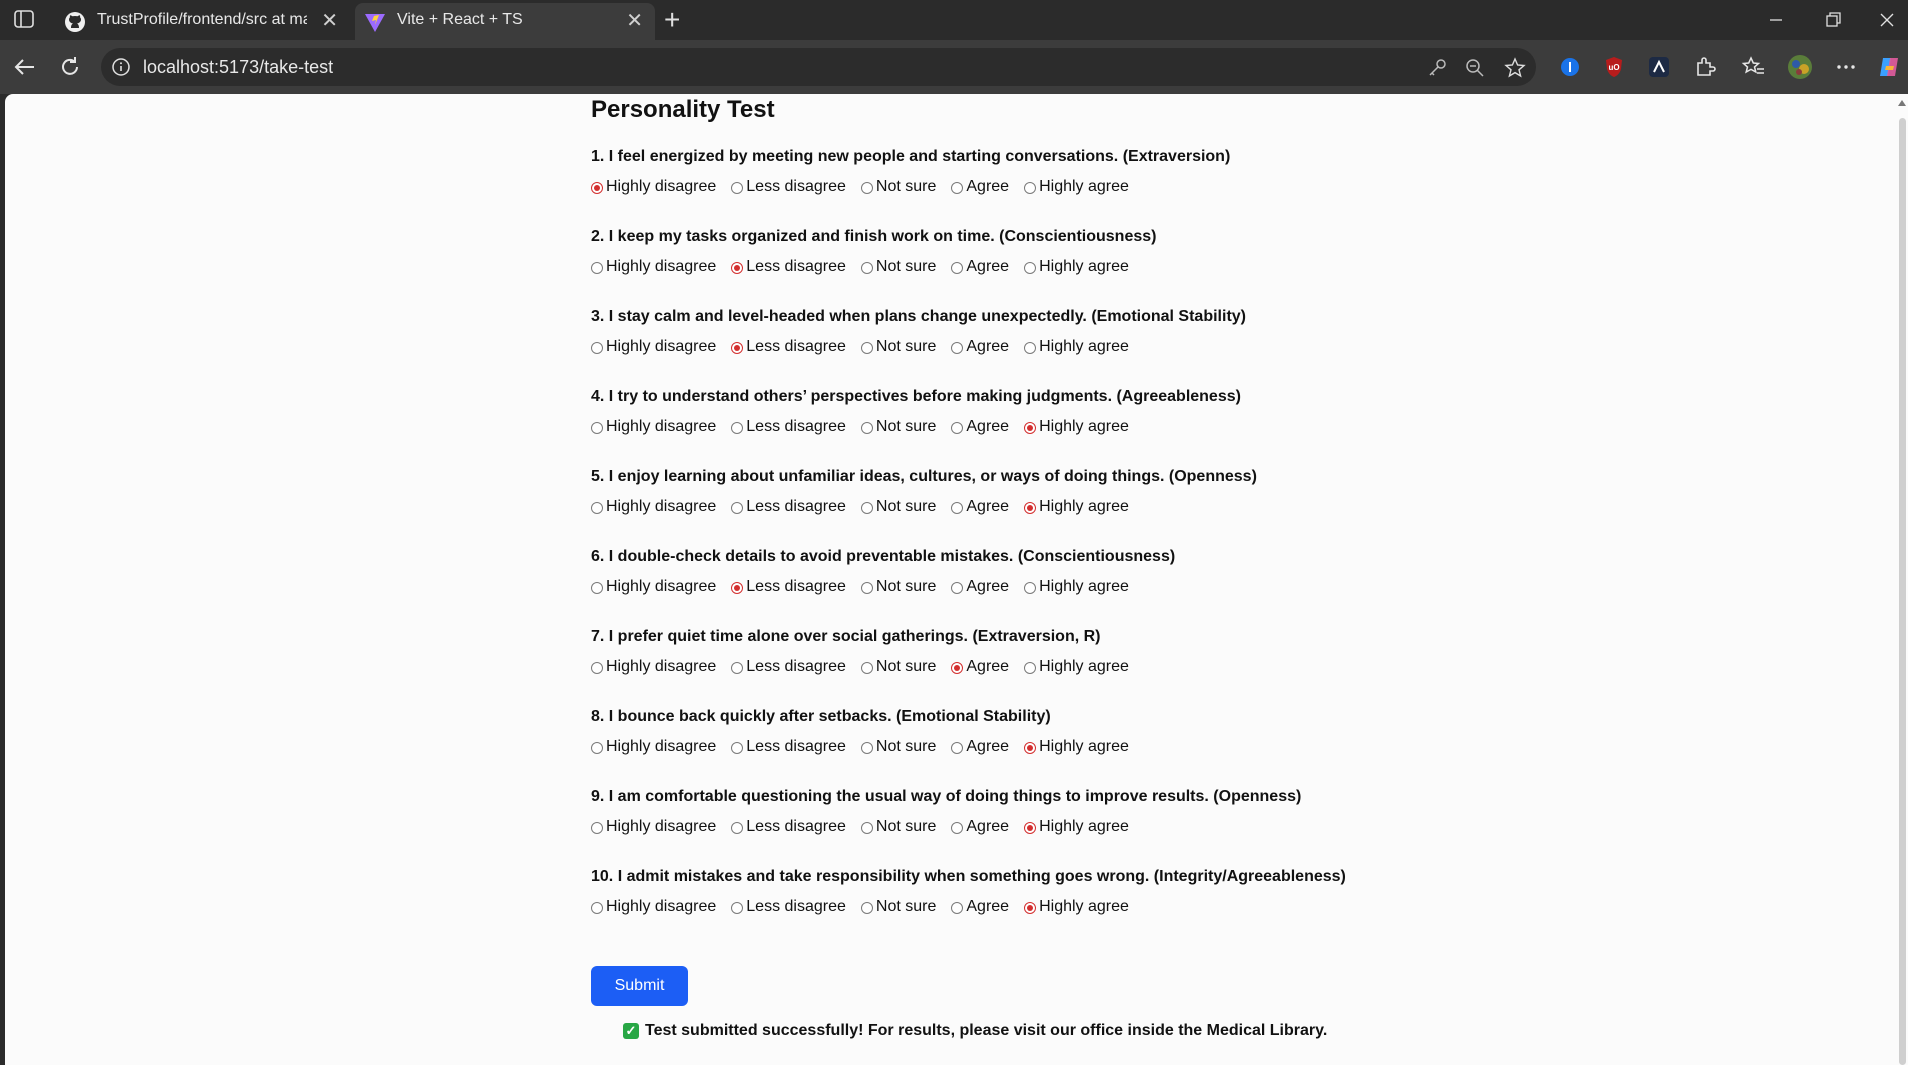  Describe the element at coordinates (25, 67) in the screenshot. I see `back-icon` at that location.